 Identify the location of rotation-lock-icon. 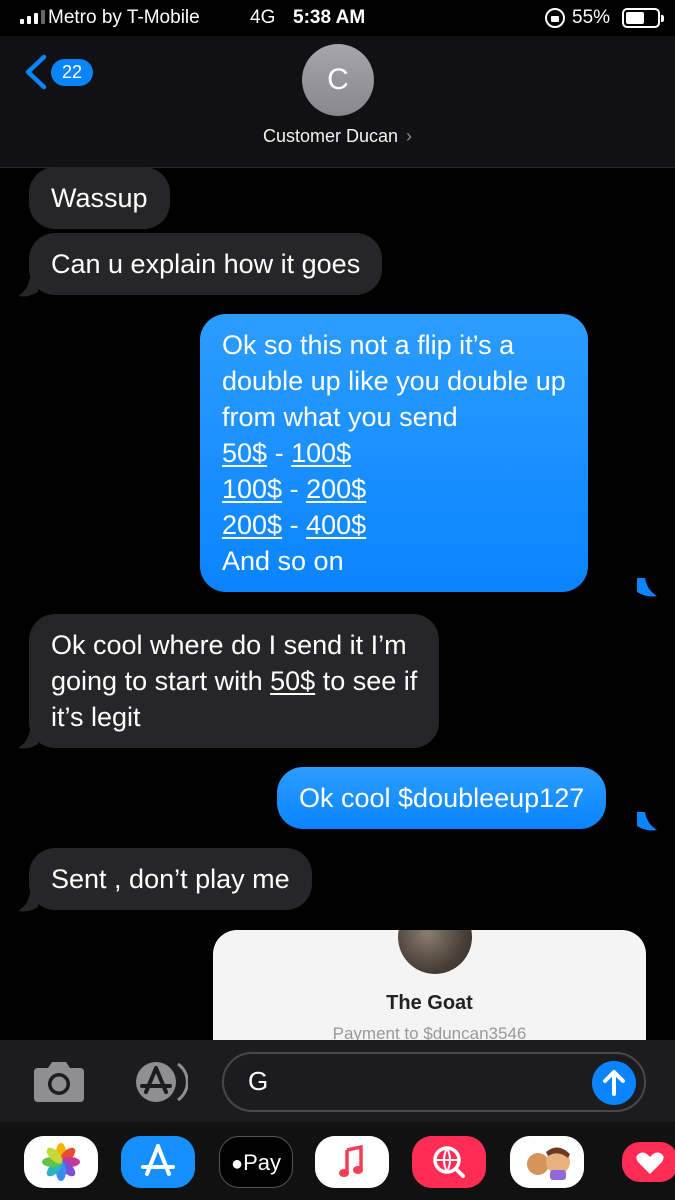
(555, 18).